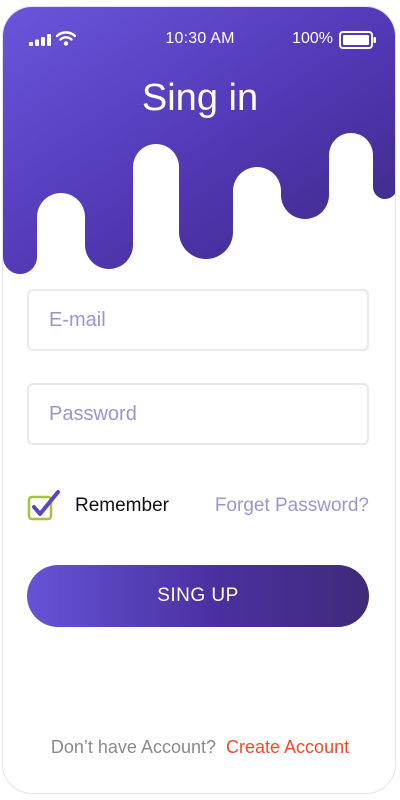 The image size is (400, 800). I want to click on status-time: 10:30 AM, so click(200, 38).